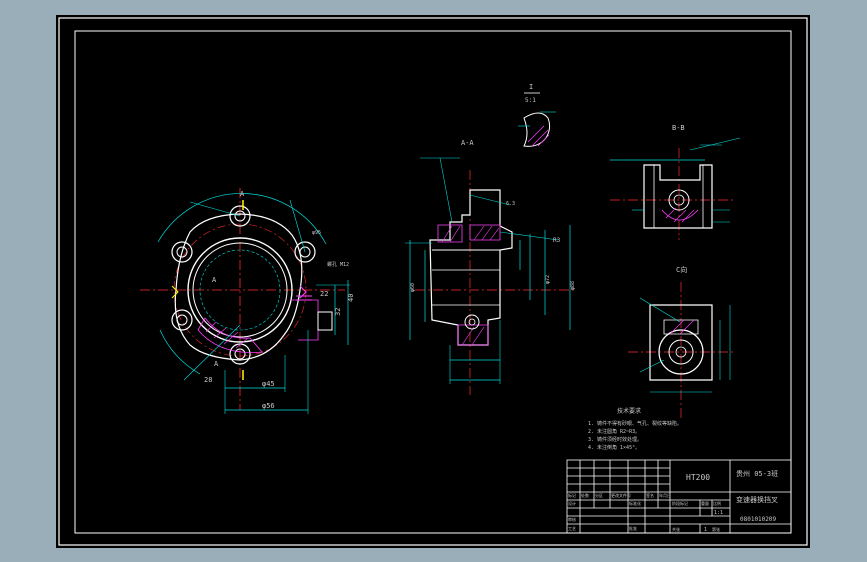 The image size is (867, 562). Describe the element at coordinates (268, 384) in the screenshot. I see `dim-phi45: φ45` at that location.